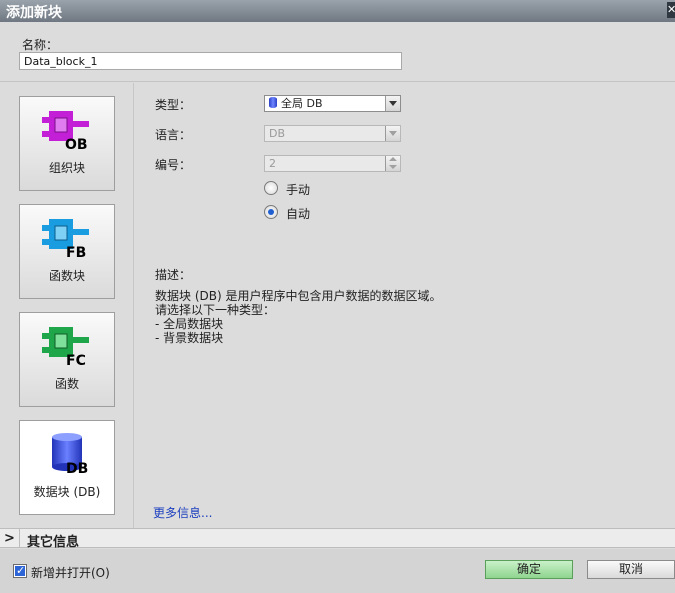  What do you see at coordinates (277, 133) in the screenshot?
I see `language-select-value: DB` at bounding box center [277, 133].